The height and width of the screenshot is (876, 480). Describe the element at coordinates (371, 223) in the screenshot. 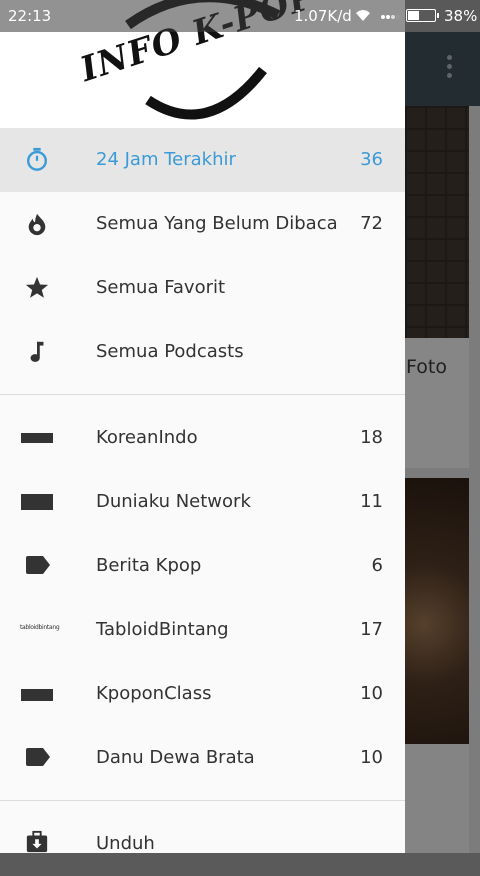

I see `drawer-item-count: 72` at that location.